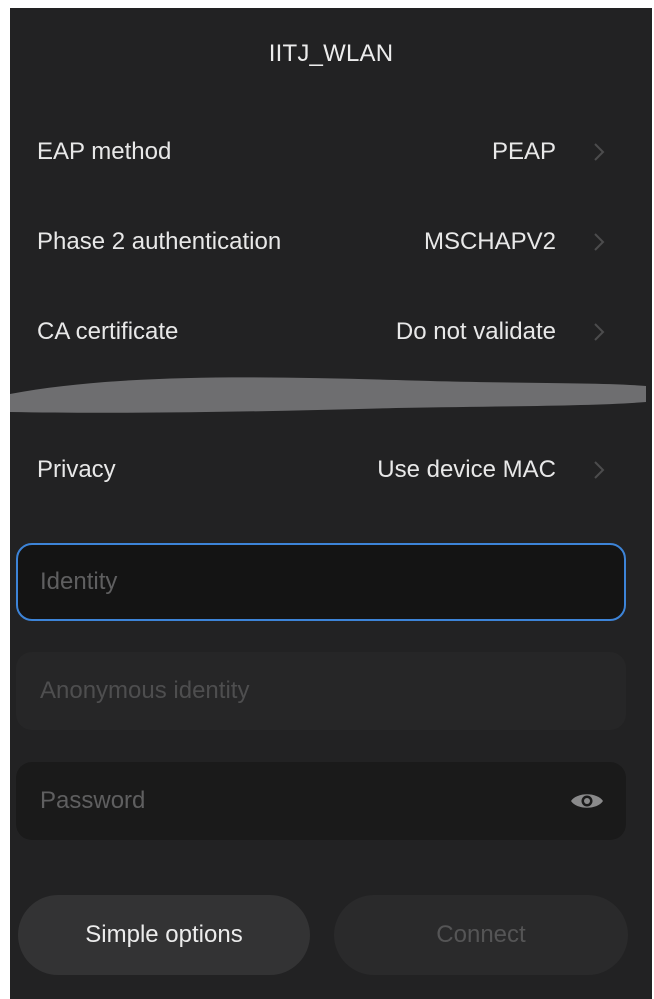  I want to click on password-field, so click(321, 801).